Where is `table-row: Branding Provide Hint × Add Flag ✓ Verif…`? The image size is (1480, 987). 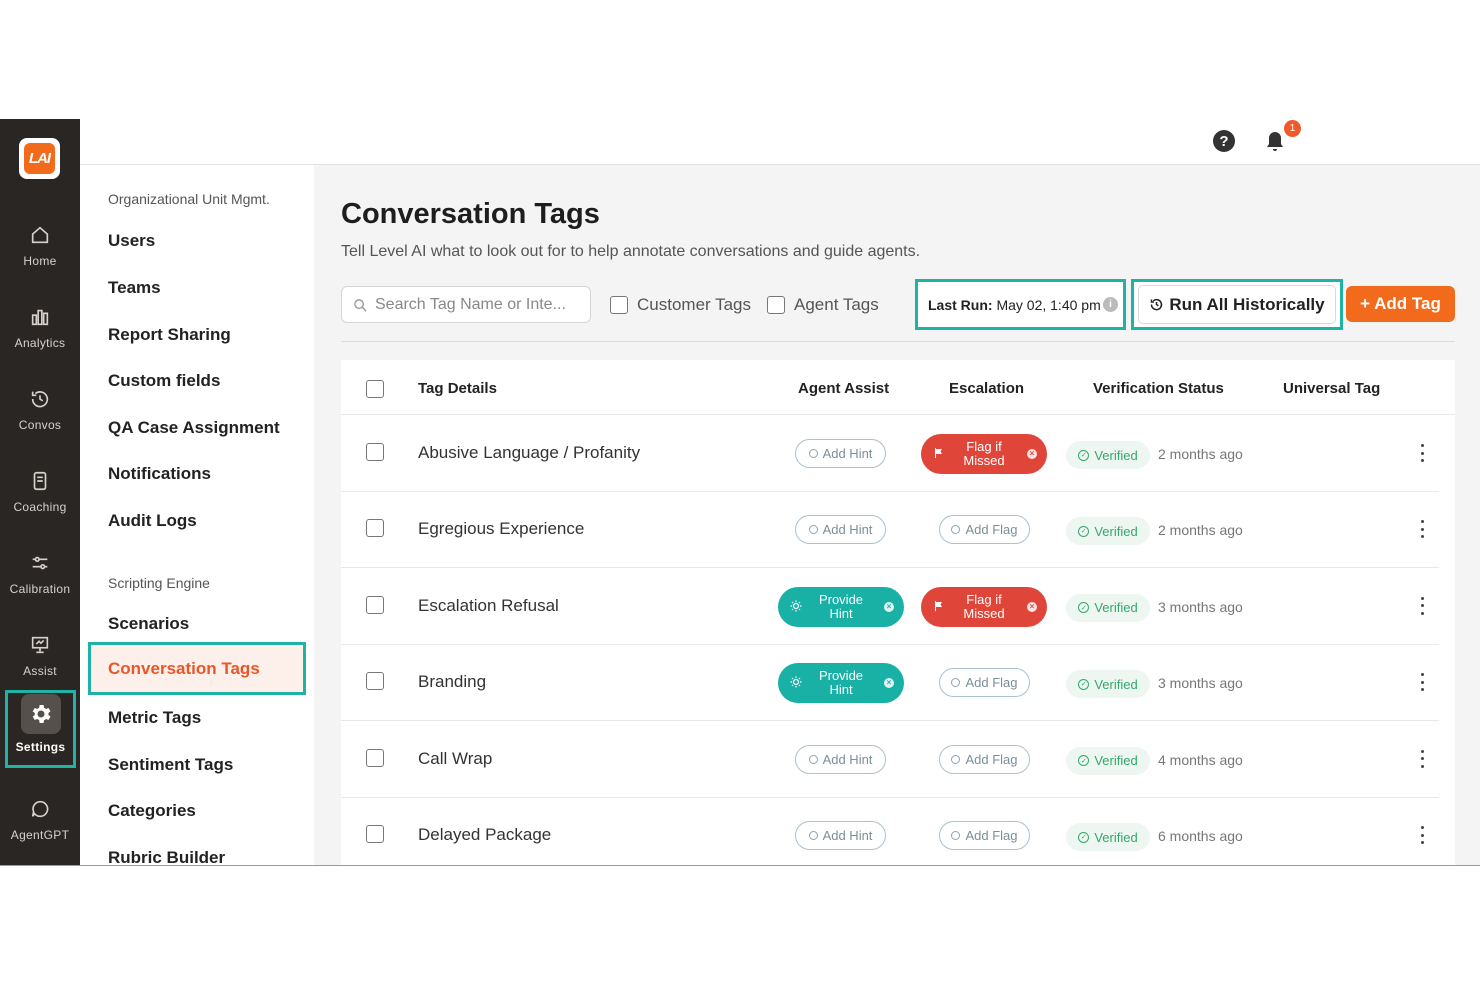
table-row: Branding Provide Hint × Add Flag ✓ Verif… is located at coordinates (890, 683).